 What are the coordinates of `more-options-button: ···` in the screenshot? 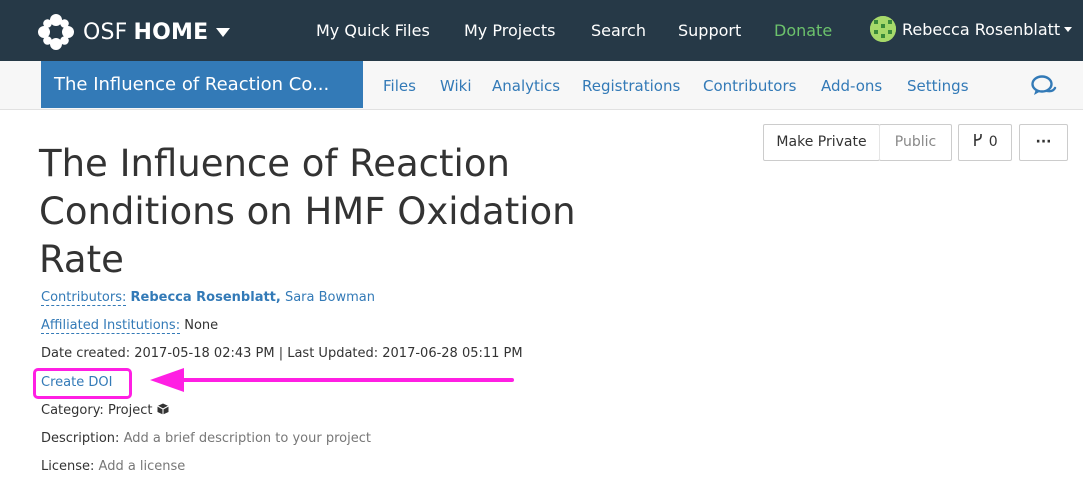 It's located at (1043, 142).